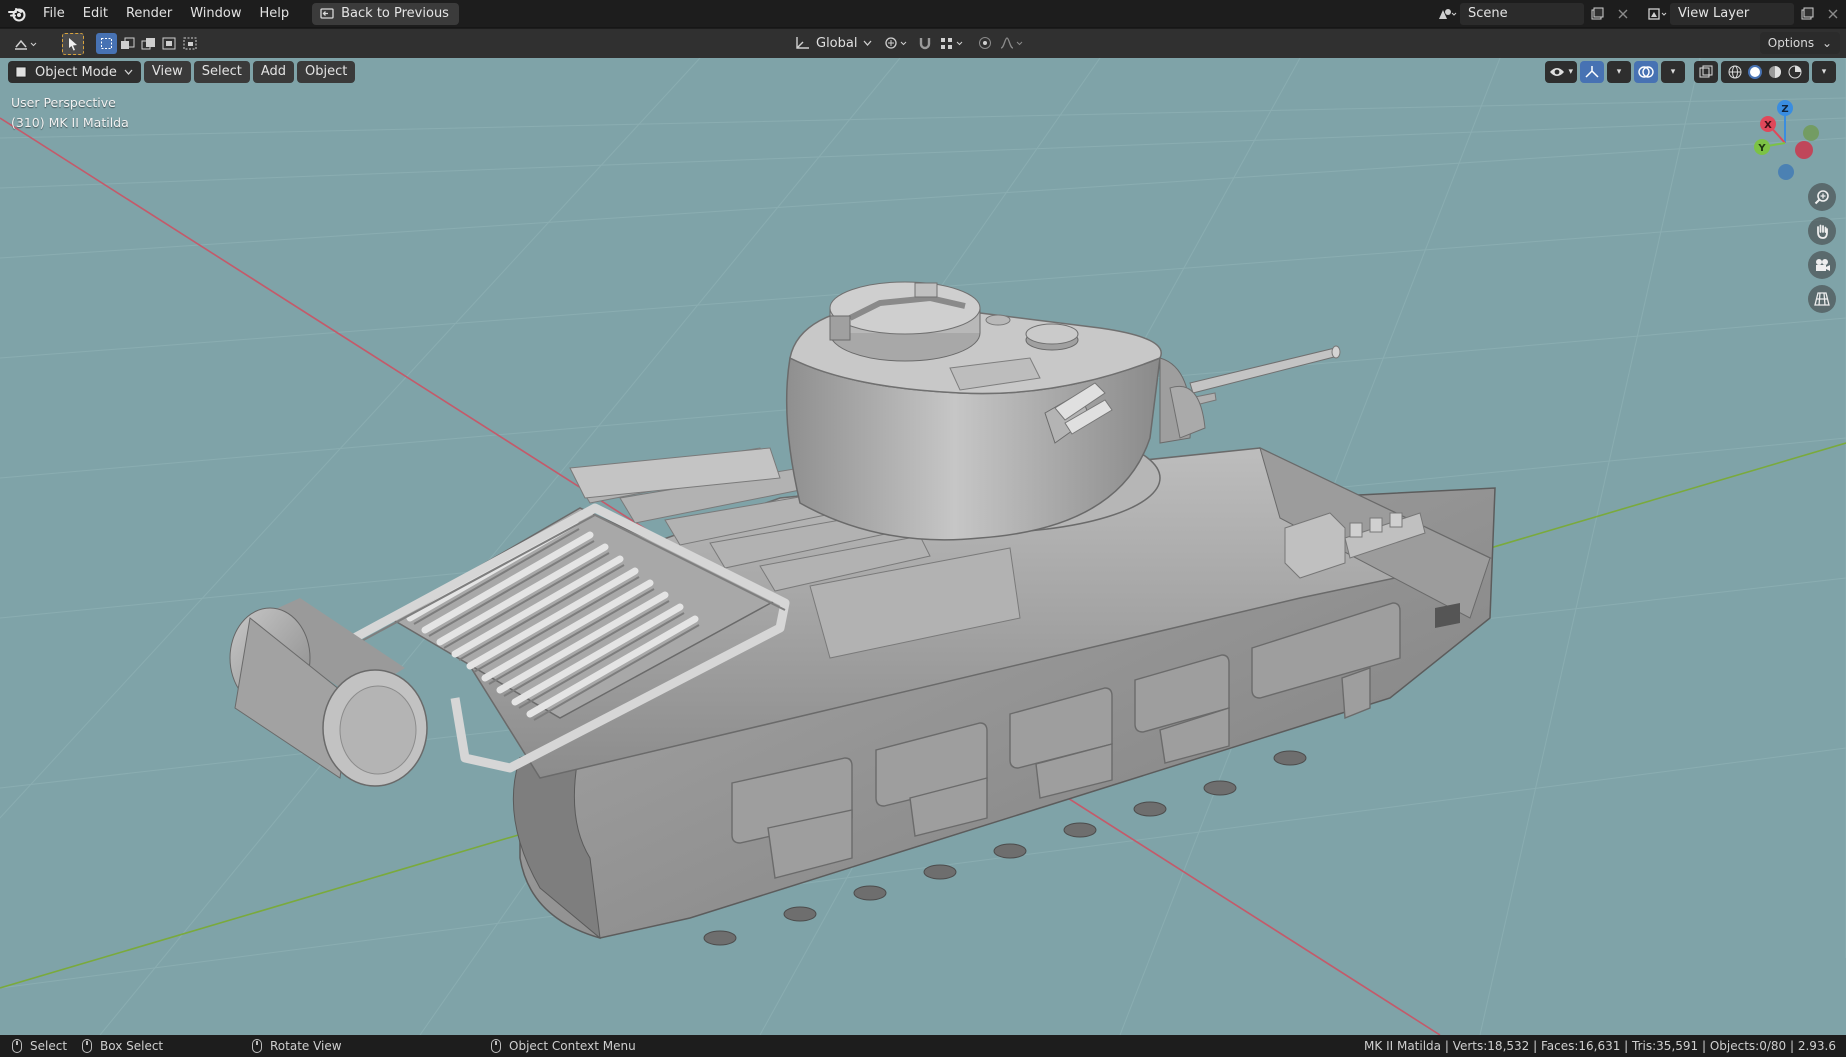 The width and height of the screenshot is (1846, 1057). I want to click on options-label: Options, so click(1791, 43).